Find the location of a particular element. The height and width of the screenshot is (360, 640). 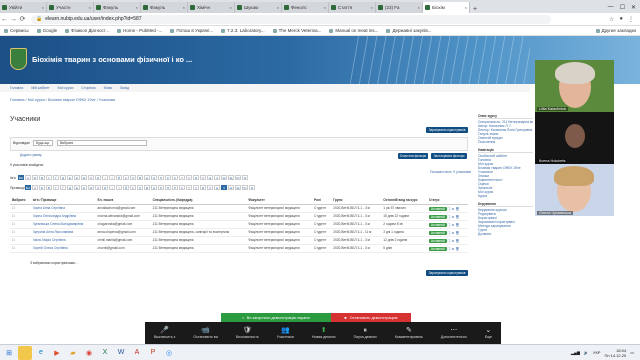

zoom-button: 📹 Остановить ви is located at coordinates (205, 333).